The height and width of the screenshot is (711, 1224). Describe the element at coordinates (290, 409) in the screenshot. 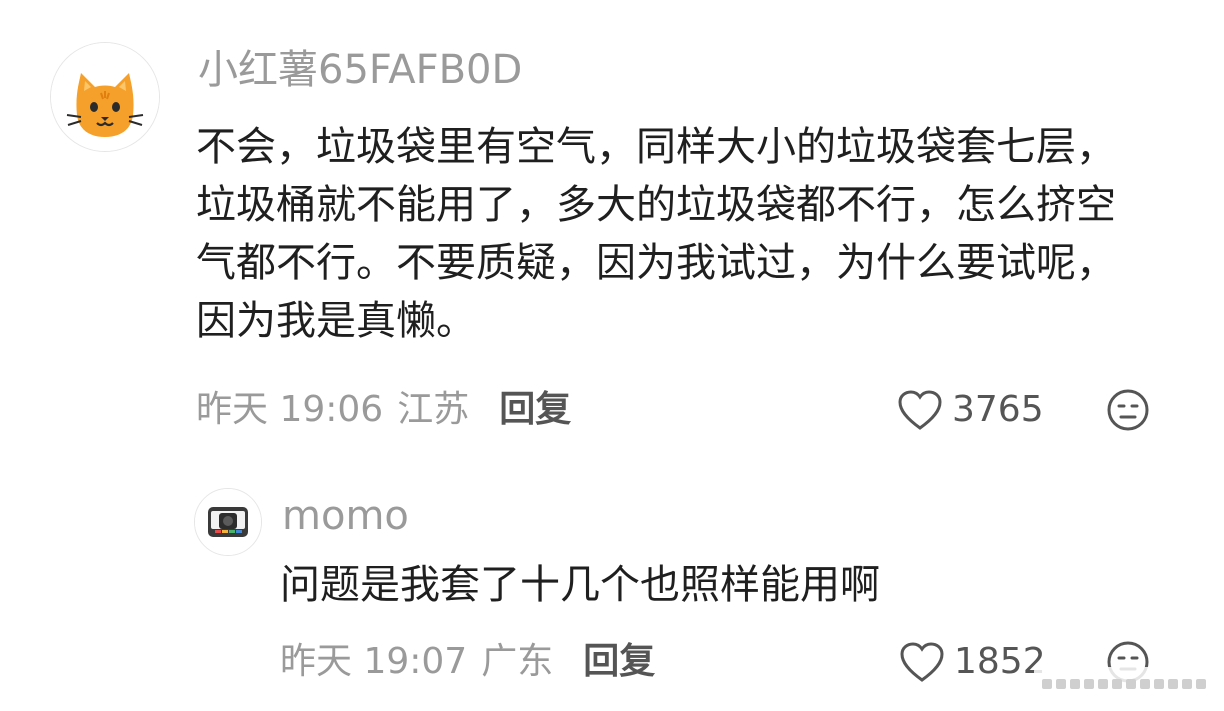

I see `timestamp: 昨天 19:06` at that location.